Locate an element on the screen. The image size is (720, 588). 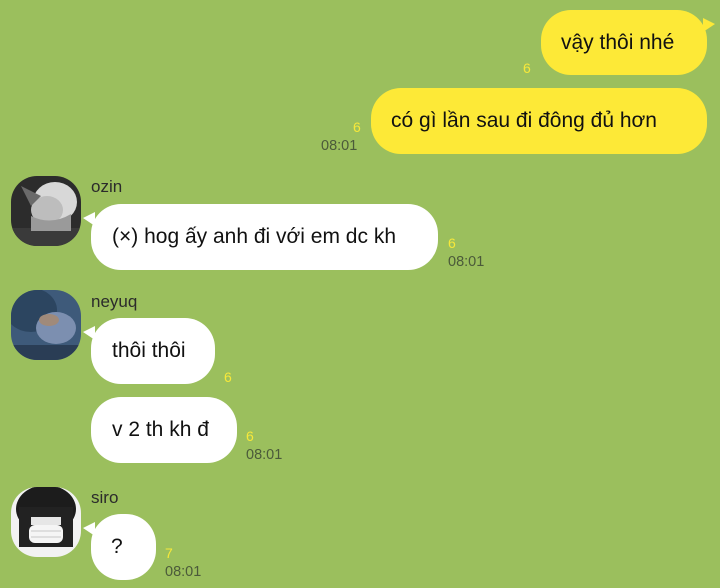
incoming-message-bubble: v 2 th kh đ is located at coordinates (164, 430).